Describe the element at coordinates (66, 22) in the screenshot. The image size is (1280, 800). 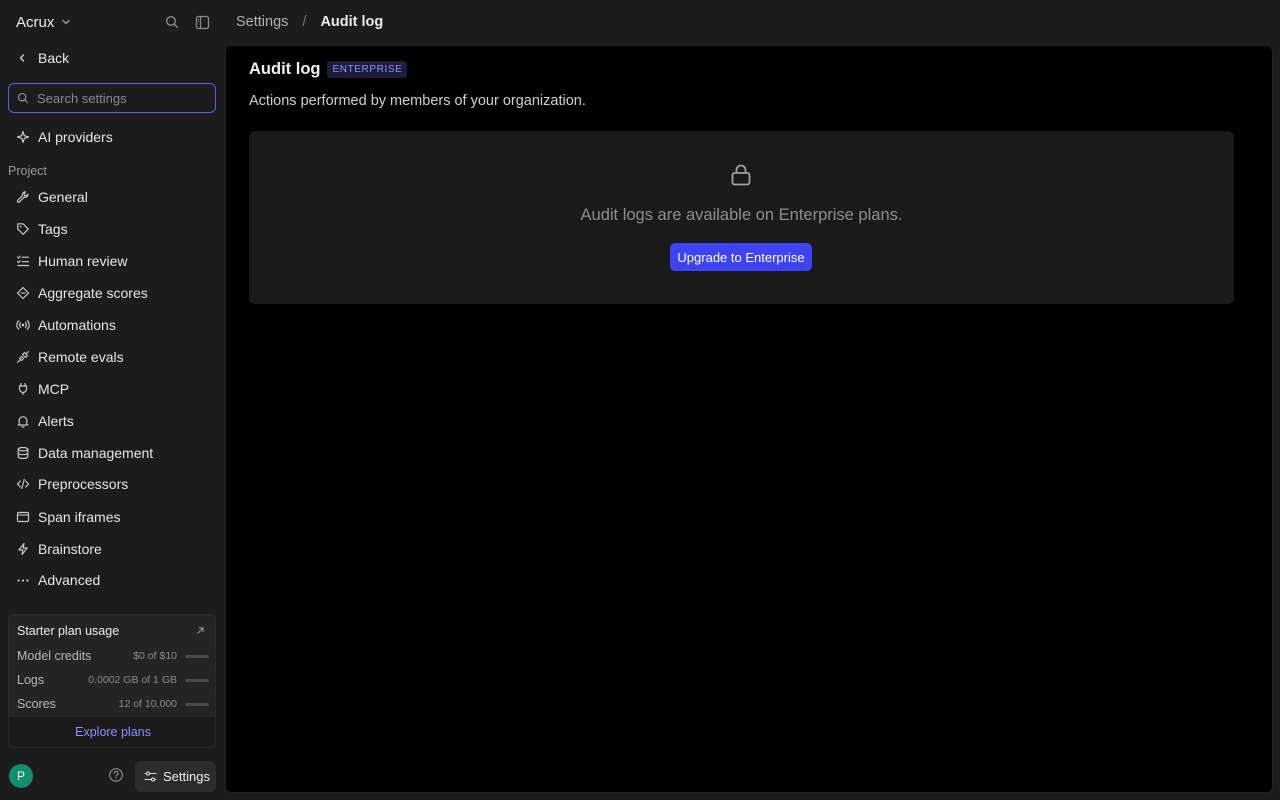
I see `chevron-down-icon` at that location.